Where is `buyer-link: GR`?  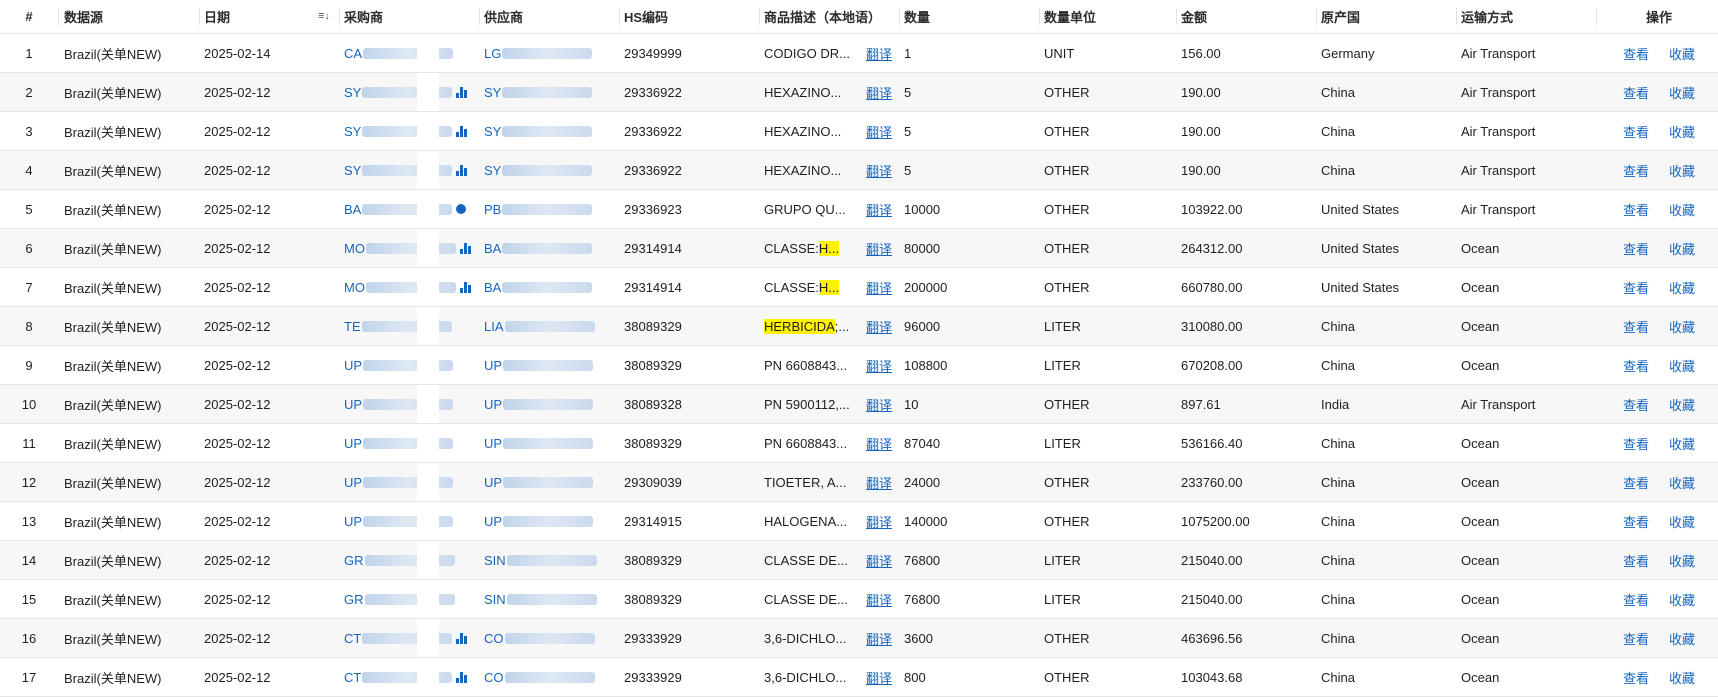
buyer-link: GR is located at coordinates (411, 599).